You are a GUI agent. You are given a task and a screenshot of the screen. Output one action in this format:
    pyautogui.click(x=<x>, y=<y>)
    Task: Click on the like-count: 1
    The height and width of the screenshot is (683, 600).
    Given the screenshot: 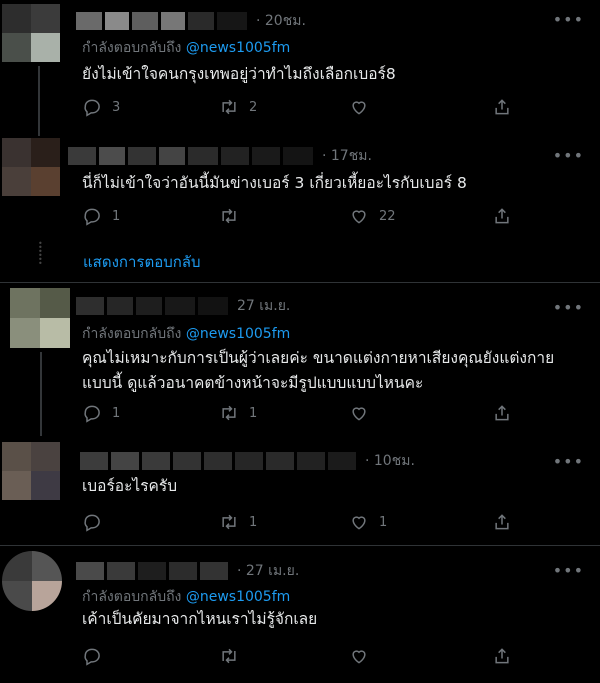 What is the action you would take?
    pyautogui.click(x=383, y=522)
    